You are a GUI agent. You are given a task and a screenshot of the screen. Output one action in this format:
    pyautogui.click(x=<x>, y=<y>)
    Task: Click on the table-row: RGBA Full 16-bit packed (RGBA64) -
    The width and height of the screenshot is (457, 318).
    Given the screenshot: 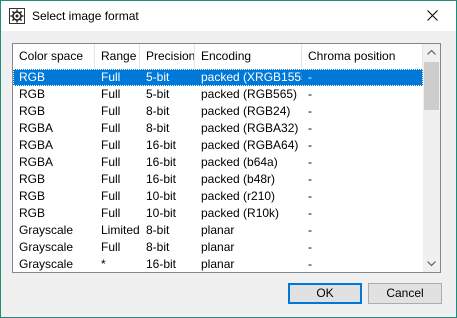 What is the action you would take?
    pyautogui.click(x=218, y=145)
    